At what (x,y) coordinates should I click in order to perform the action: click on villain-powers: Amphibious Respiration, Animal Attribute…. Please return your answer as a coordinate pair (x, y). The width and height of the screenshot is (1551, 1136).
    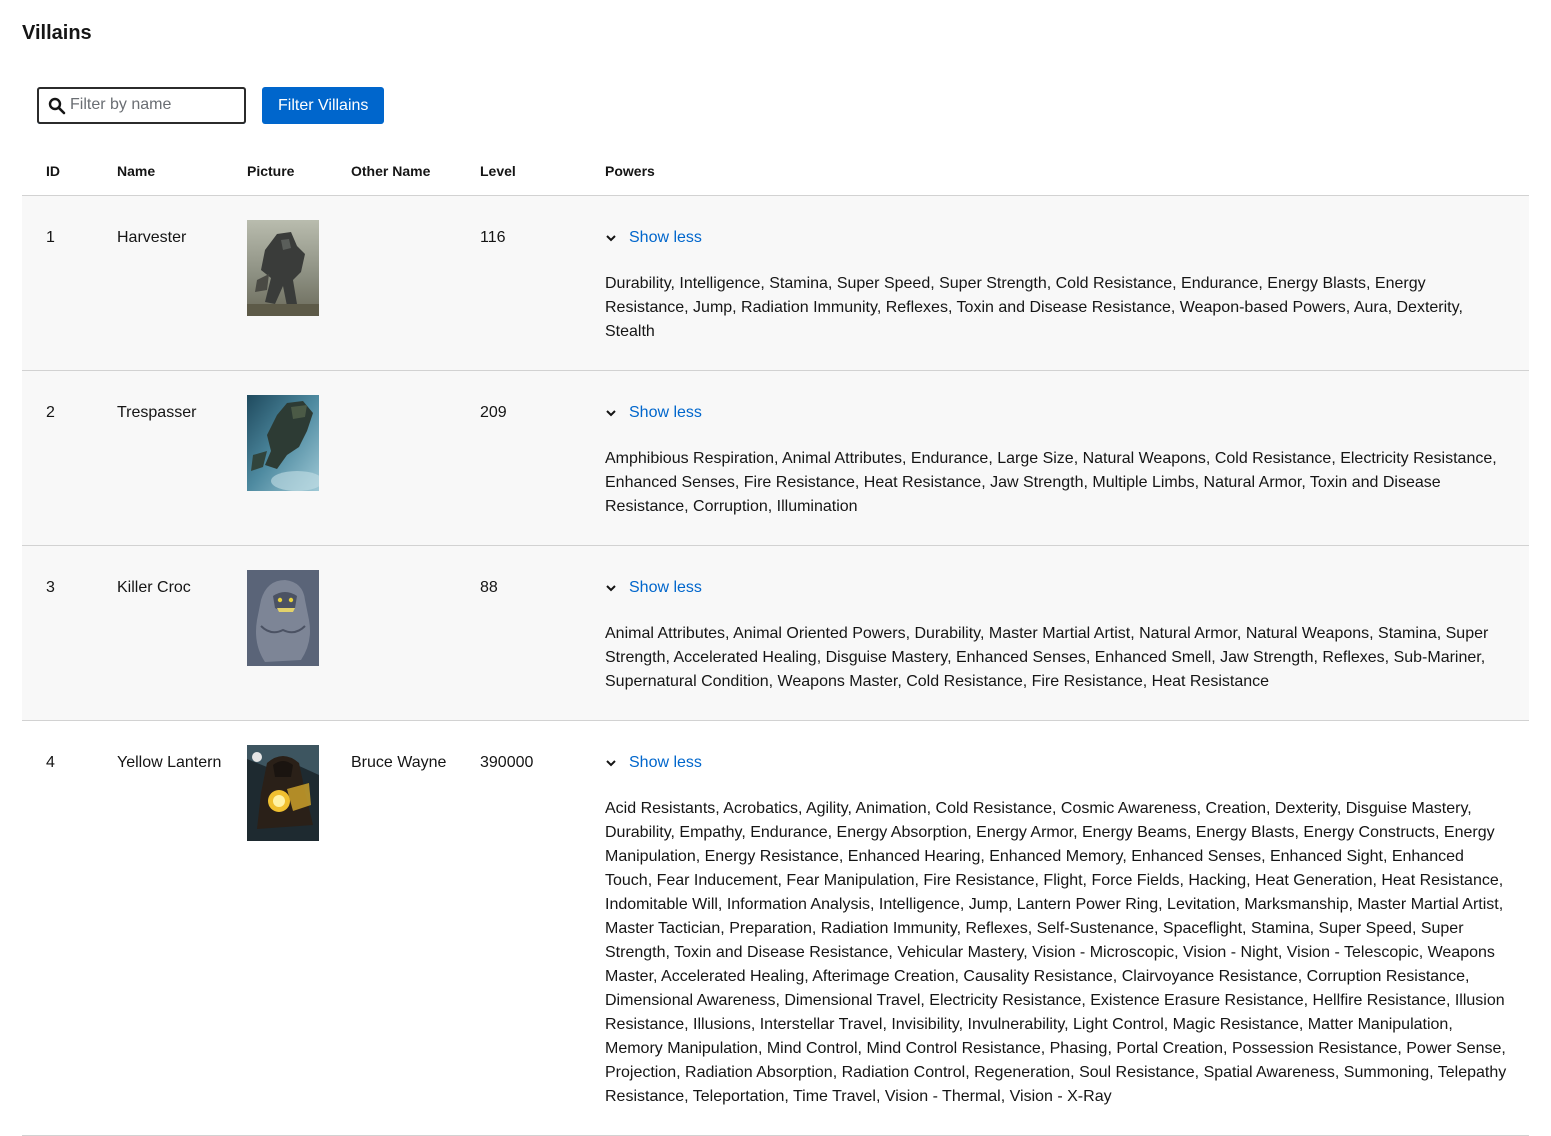
    Looking at the image, I should click on (1051, 482).